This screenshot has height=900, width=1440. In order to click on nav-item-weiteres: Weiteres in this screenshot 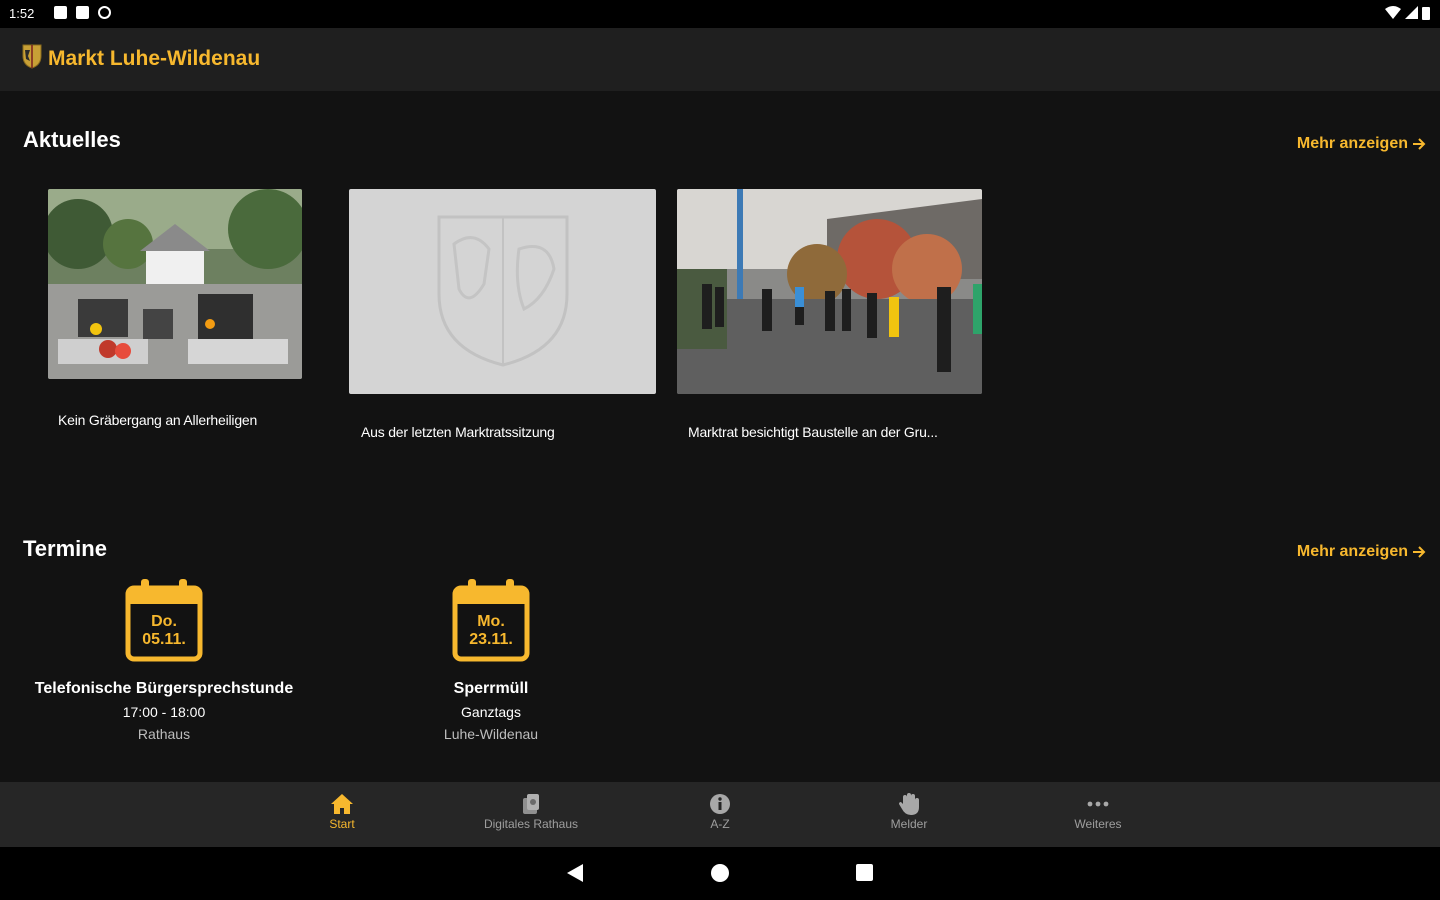, I will do `click(1098, 810)`.